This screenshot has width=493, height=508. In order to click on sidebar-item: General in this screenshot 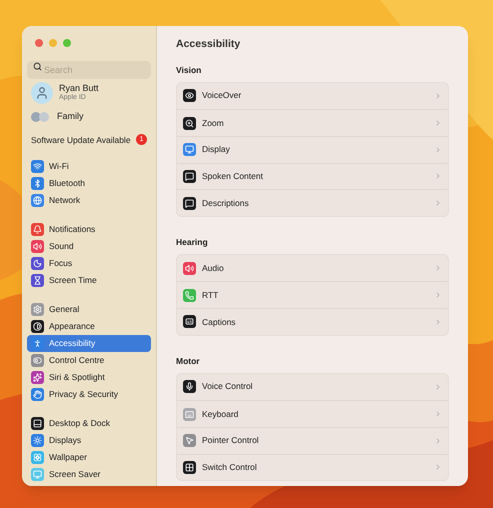, I will do `click(89, 309)`.